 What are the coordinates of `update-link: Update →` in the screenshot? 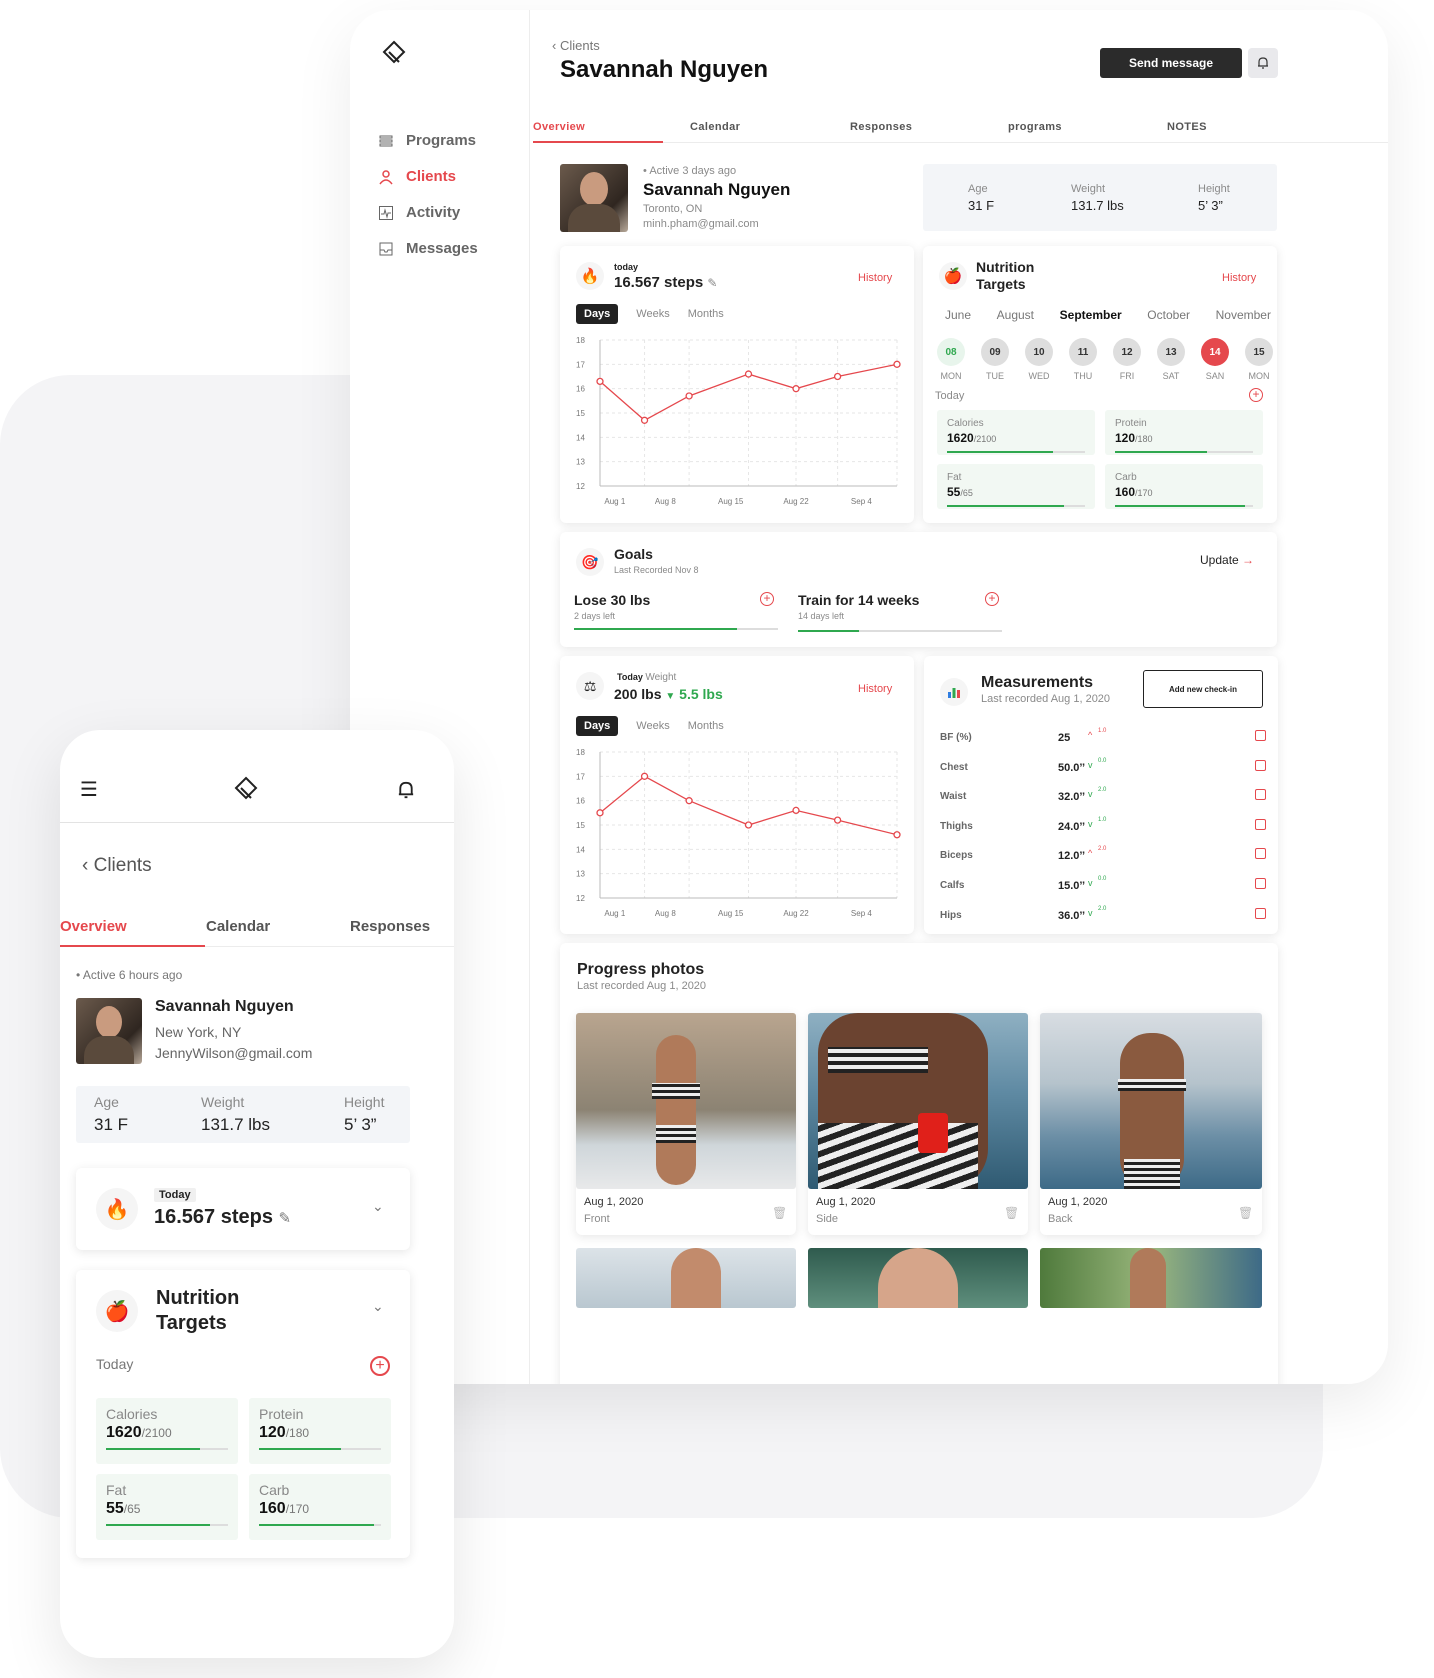 It's located at (1227, 560).